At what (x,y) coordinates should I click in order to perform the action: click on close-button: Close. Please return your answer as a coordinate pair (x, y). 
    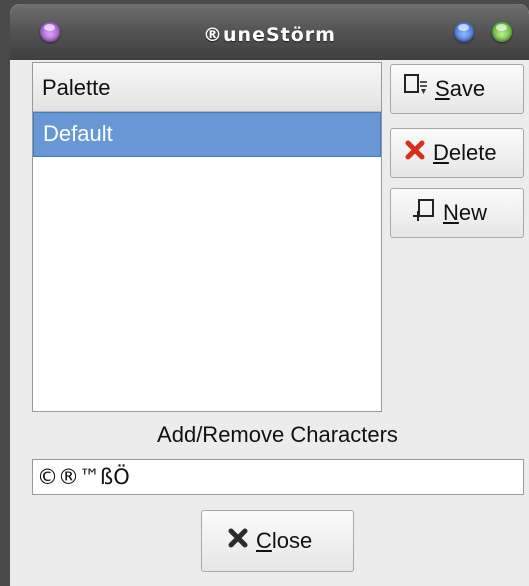
    Looking at the image, I should click on (277, 541).